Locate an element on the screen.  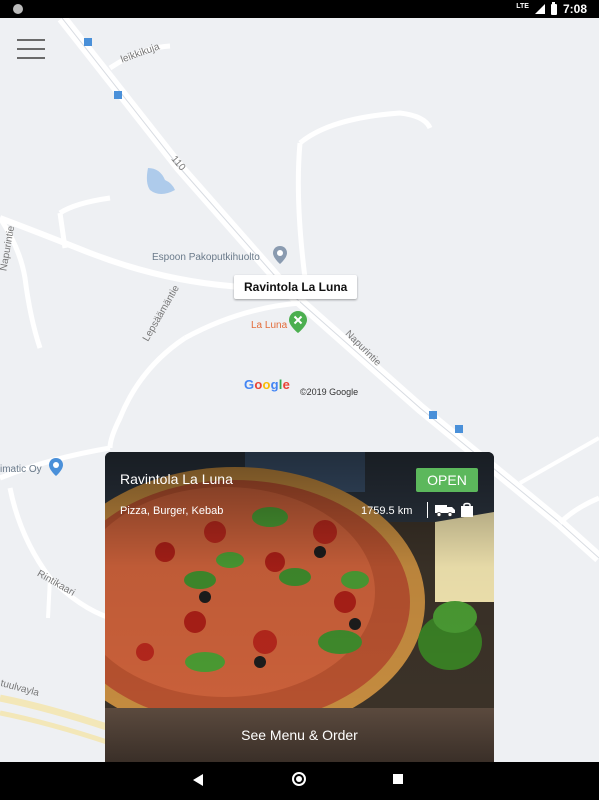
status-right: LTE 7:08 is located at coordinates (551, 9).